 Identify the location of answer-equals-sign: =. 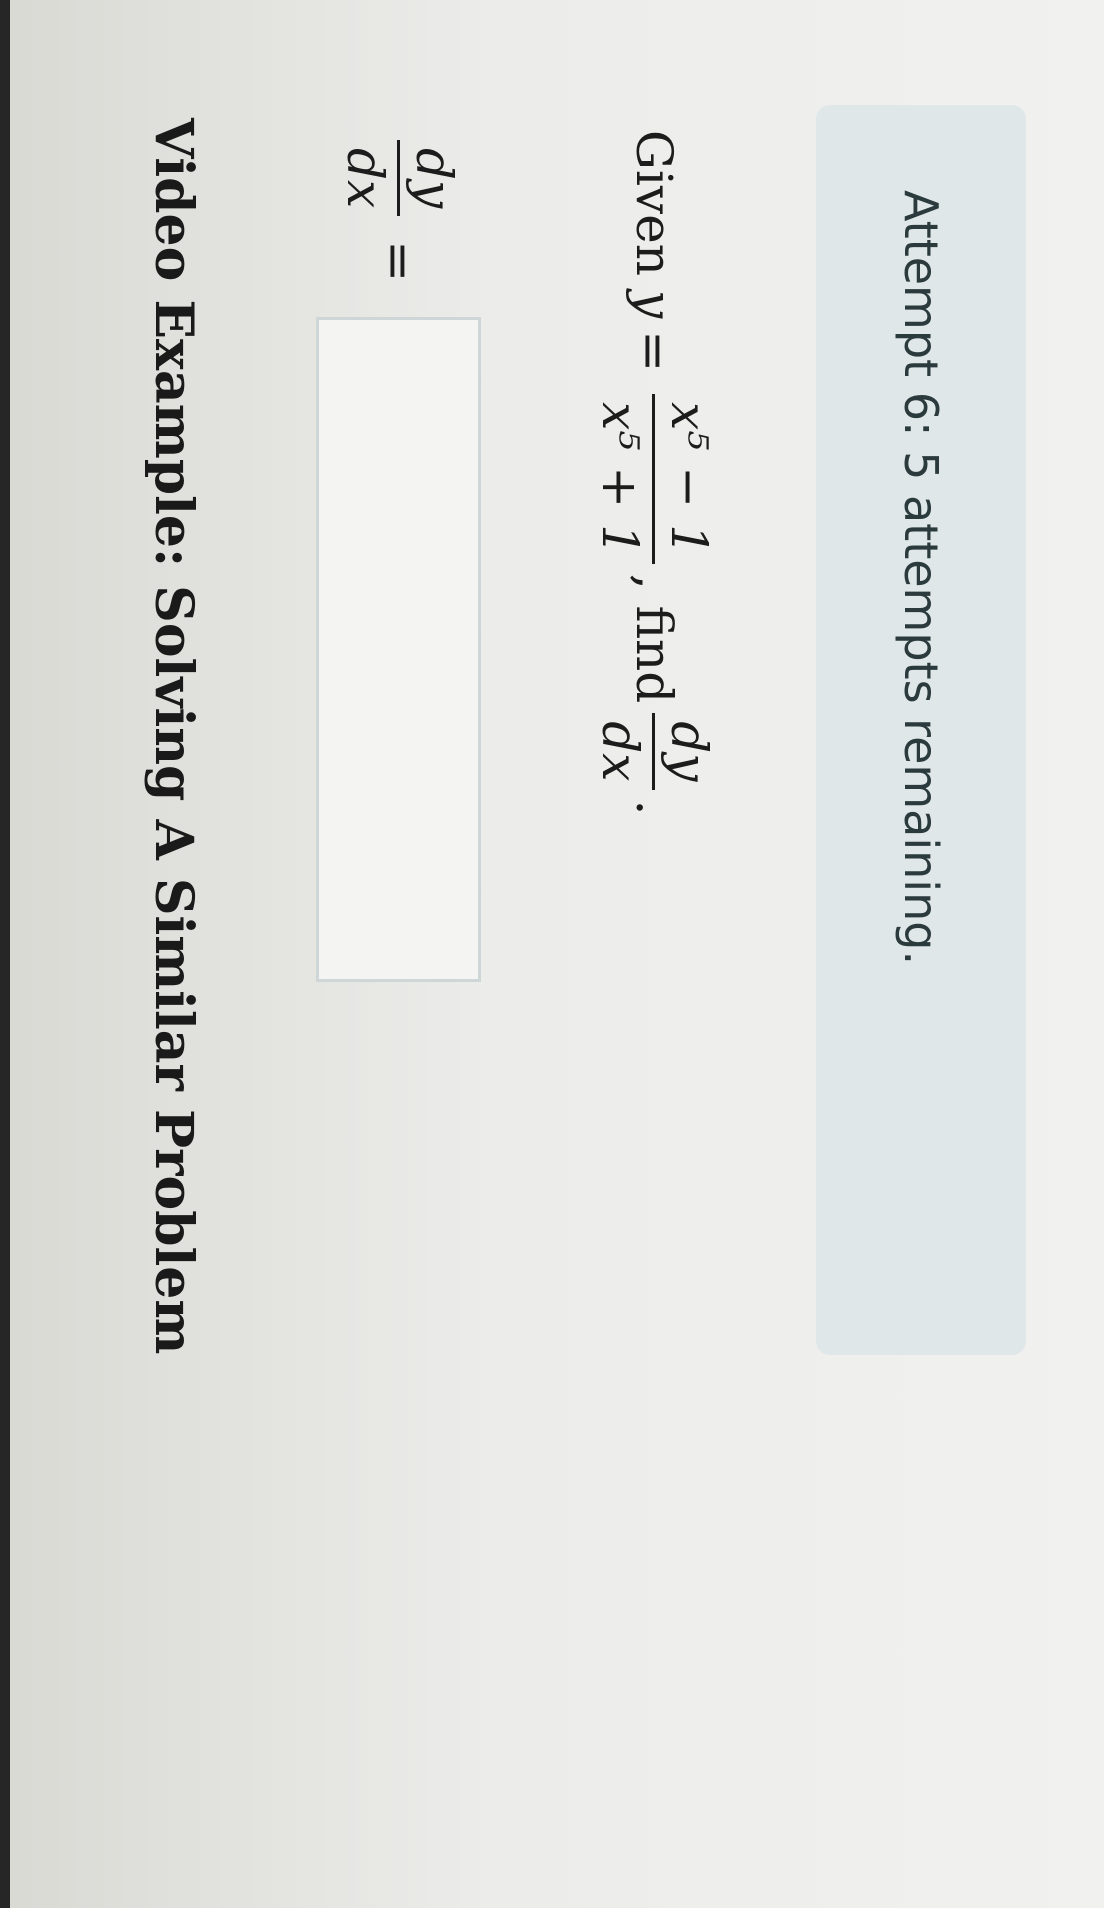
(399, 261).